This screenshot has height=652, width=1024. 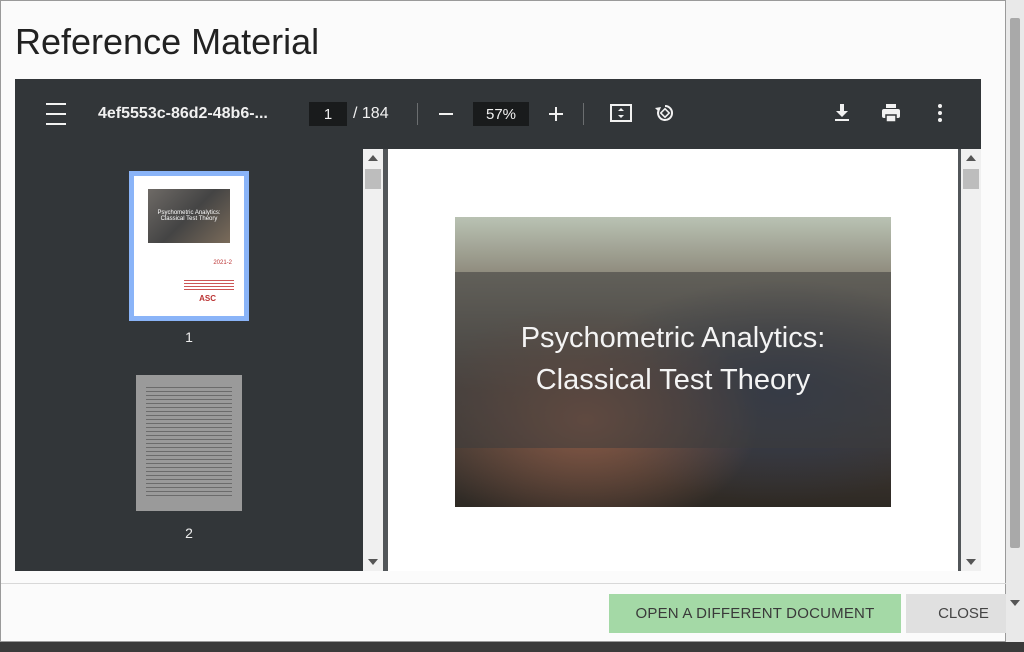 I want to click on minus-icon, so click(x=446, y=114).